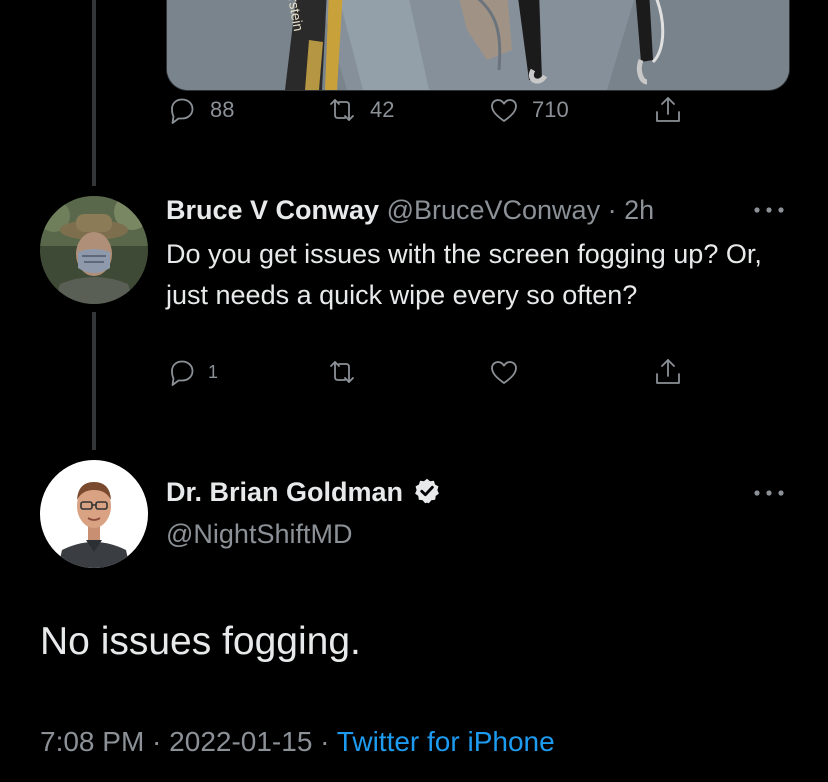 The image size is (828, 782). I want to click on tweet-source-link: Twitter for iPhone, so click(446, 741).